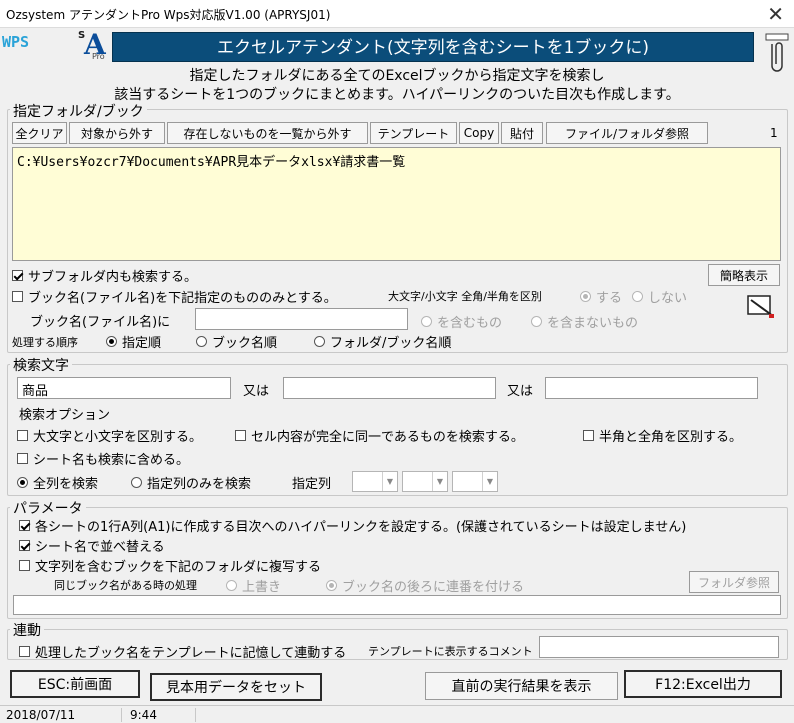 The image size is (794, 723). What do you see at coordinates (301, 319) in the screenshot?
I see `bookname-input` at bounding box center [301, 319].